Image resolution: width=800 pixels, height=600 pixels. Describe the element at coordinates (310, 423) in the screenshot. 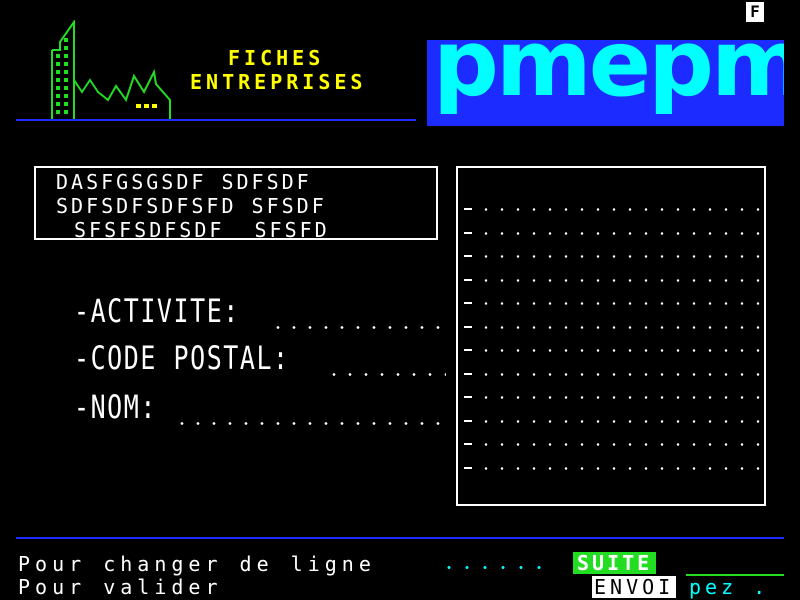

I see `nom-input` at that location.